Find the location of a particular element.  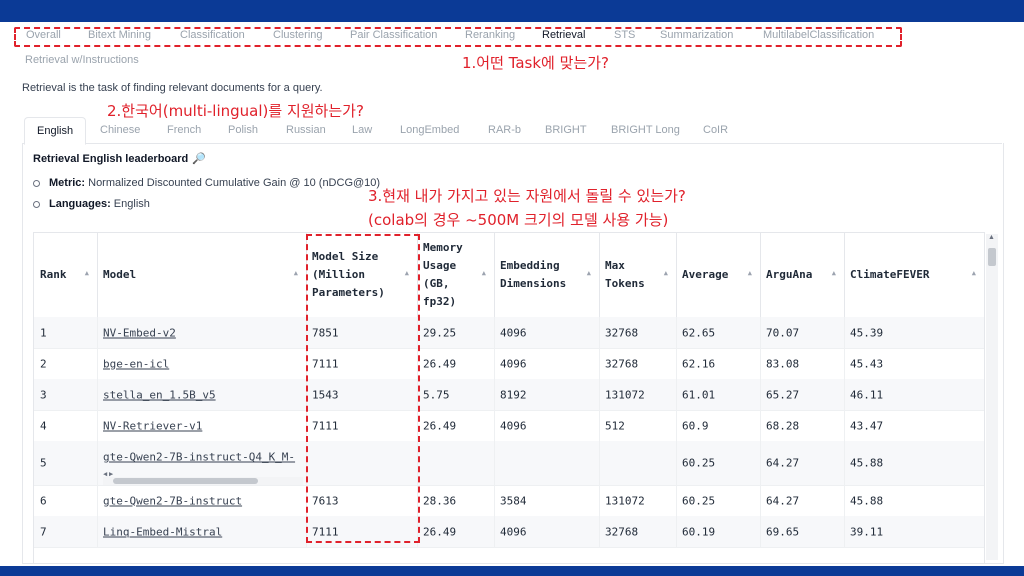

lang-tab-bright-long: BRIGHT Long is located at coordinates (645, 130).